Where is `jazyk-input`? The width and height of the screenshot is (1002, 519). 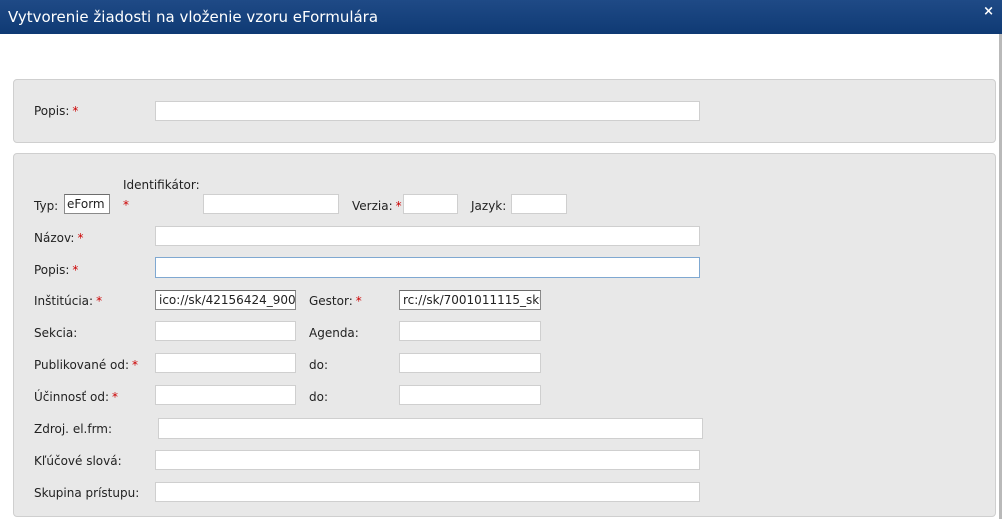
jazyk-input is located at coordinates (539, 204).